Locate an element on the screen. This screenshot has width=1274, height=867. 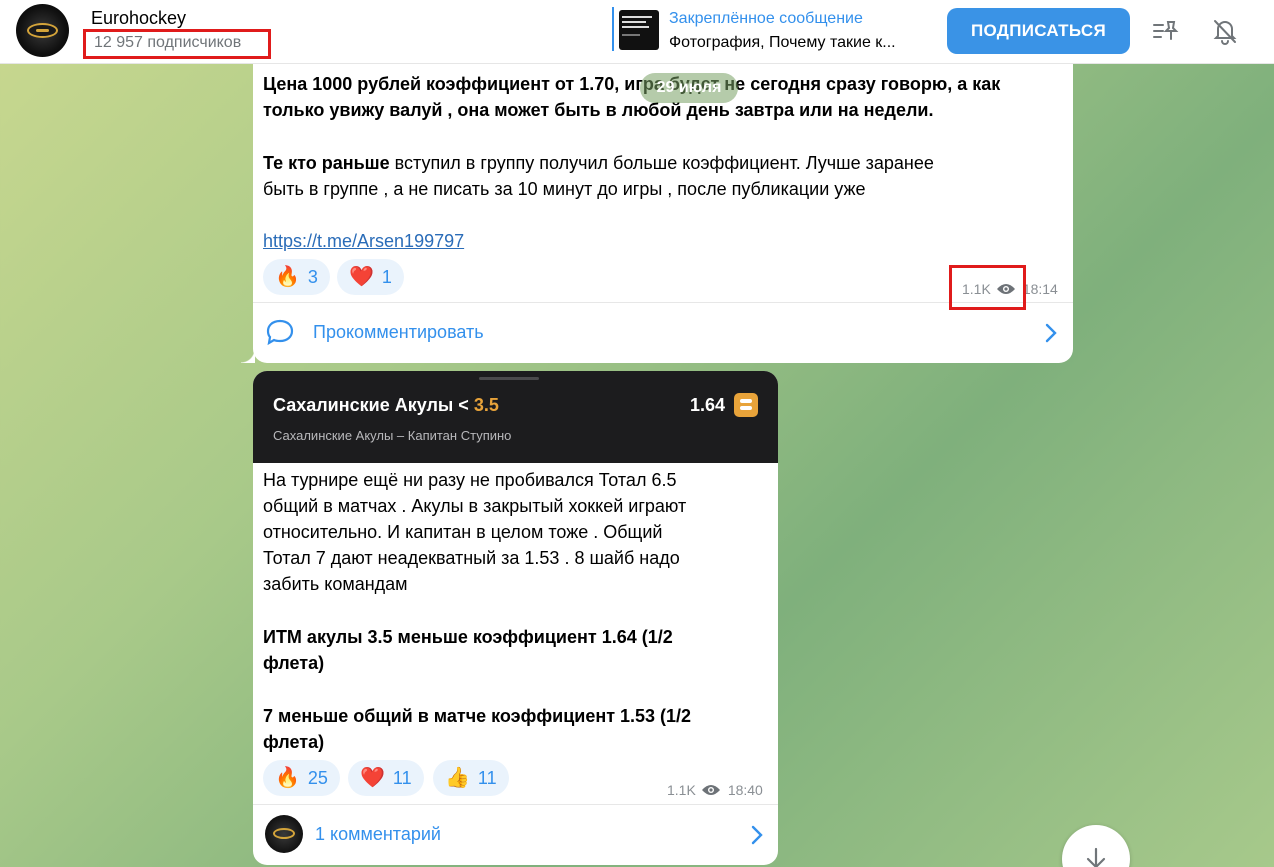
channel-logo is located at coordinates (42, 30).